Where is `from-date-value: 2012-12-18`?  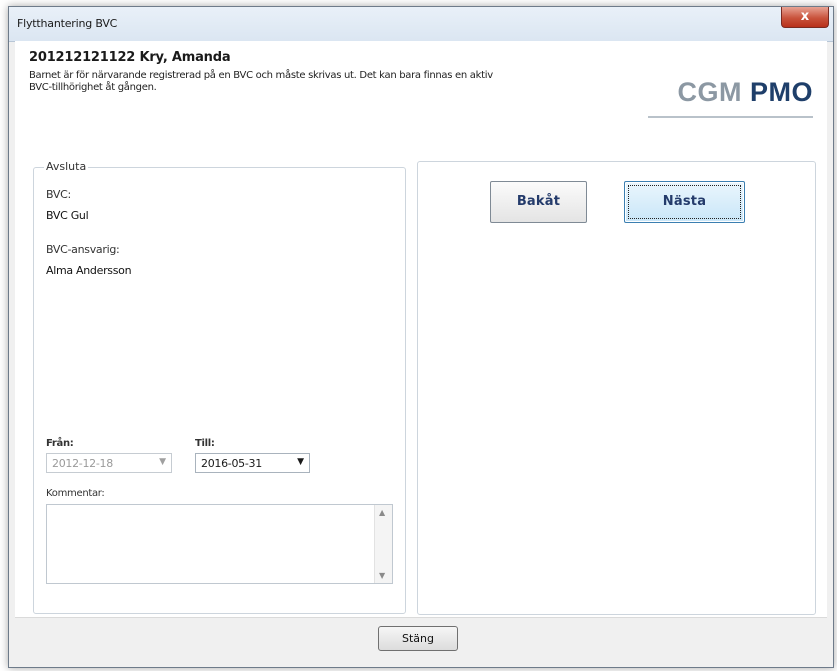
from-date-value: 2012-12-18 is located at coordinates (82, 463).